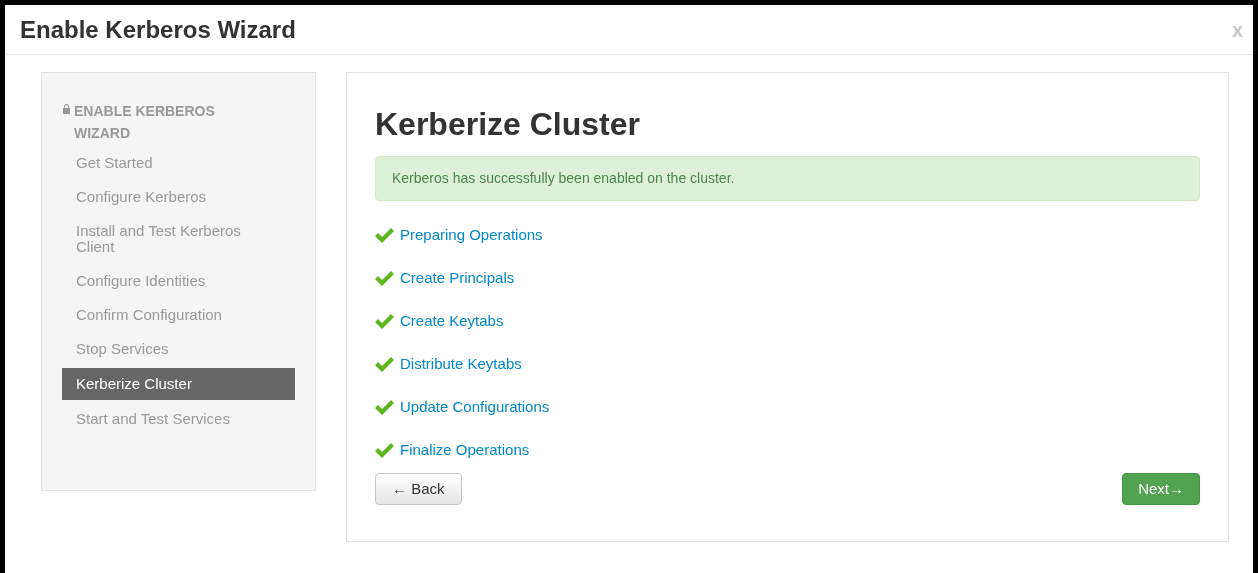 The height and width of the screenshot is (573, 1258). Describe the element at coordinates (452, 321) in the screenshot. I see `step-link: Create Keytabs` at that location.